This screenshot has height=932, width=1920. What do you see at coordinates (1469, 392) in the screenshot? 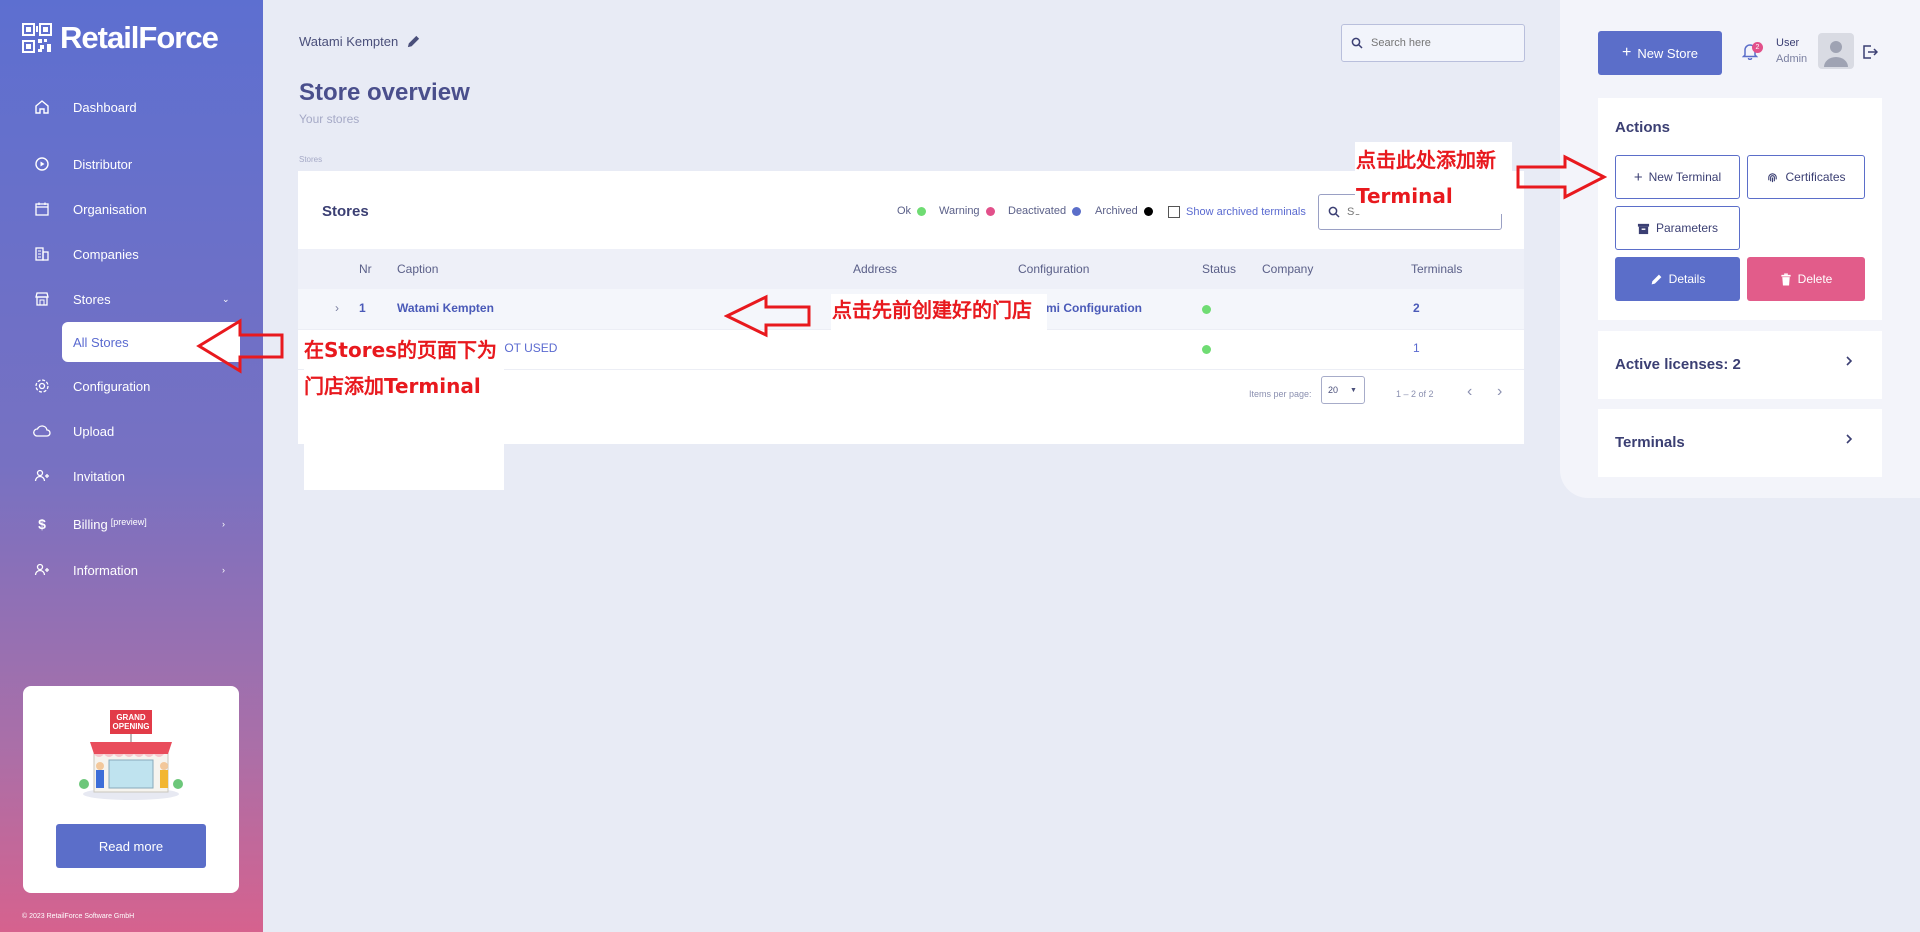
I see `prev-page-icon: ‹` at bounding box center [1469, 392].